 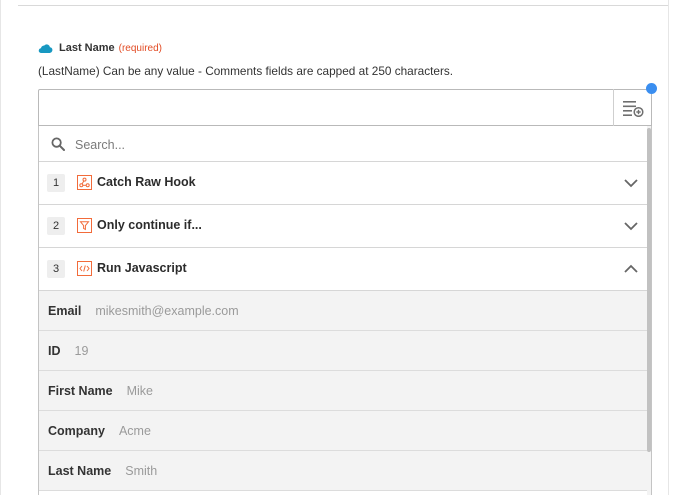 I want to click on insert-data-button, so click(x=632, y=107).